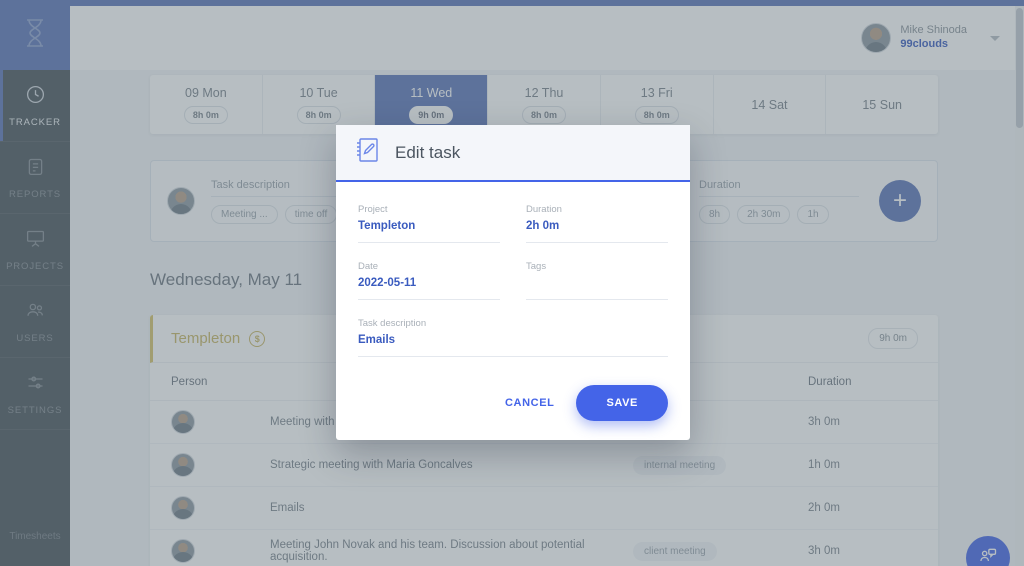 This screenshot has width=1024, height=566. What do you see at coordinates (428, 152) in the screenshot?
I see `dialog-title: Edit task` at bounding box center [428, 152].